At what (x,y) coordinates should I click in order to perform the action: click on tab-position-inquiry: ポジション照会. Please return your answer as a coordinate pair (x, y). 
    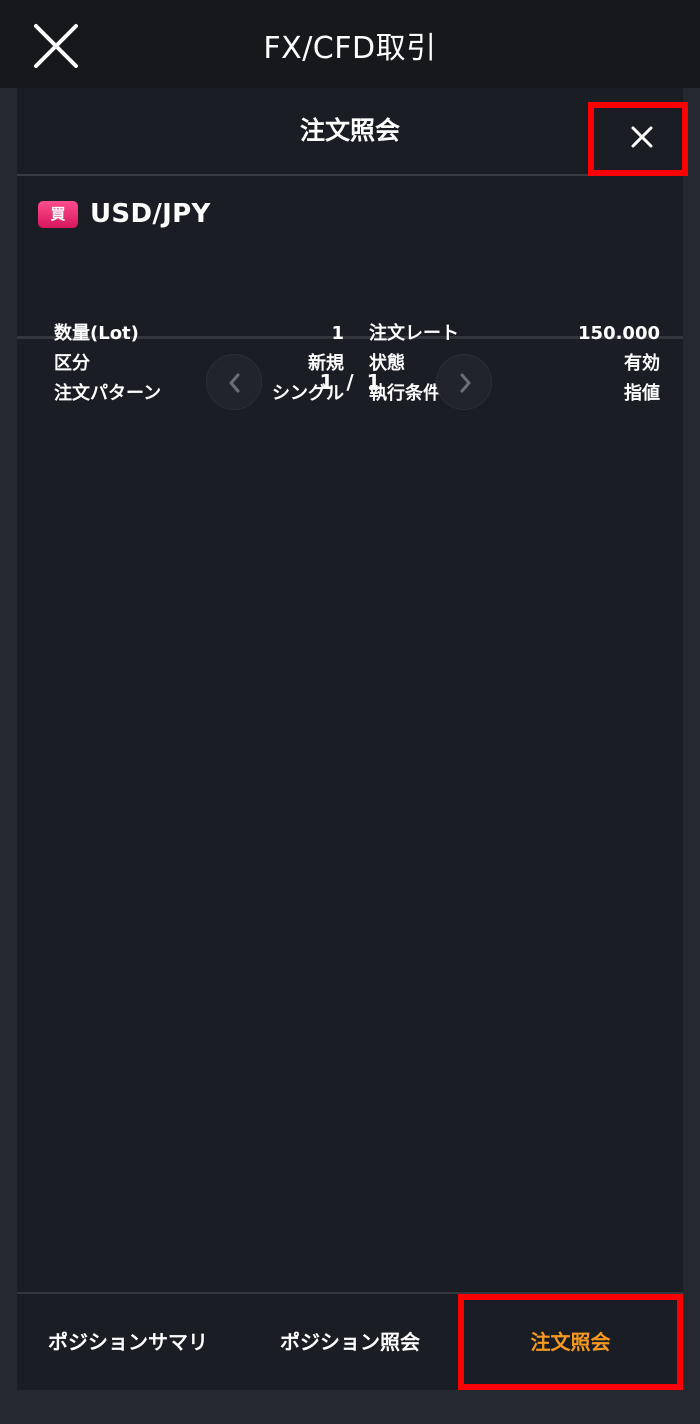
    Looking at the image, I should click on (350, 1342).